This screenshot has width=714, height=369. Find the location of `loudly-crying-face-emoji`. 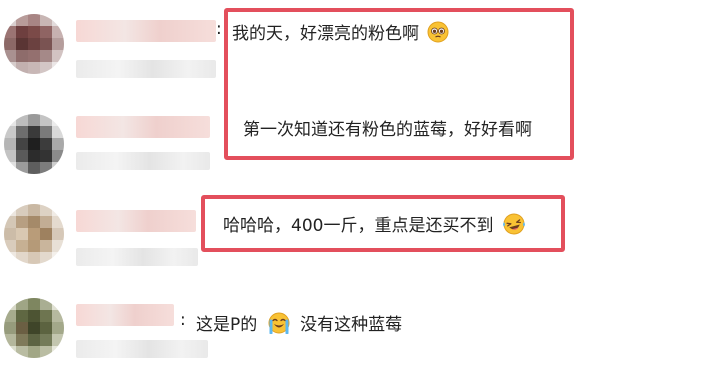

loudly-crying-face-emoji is located at coordinates (279, 323).